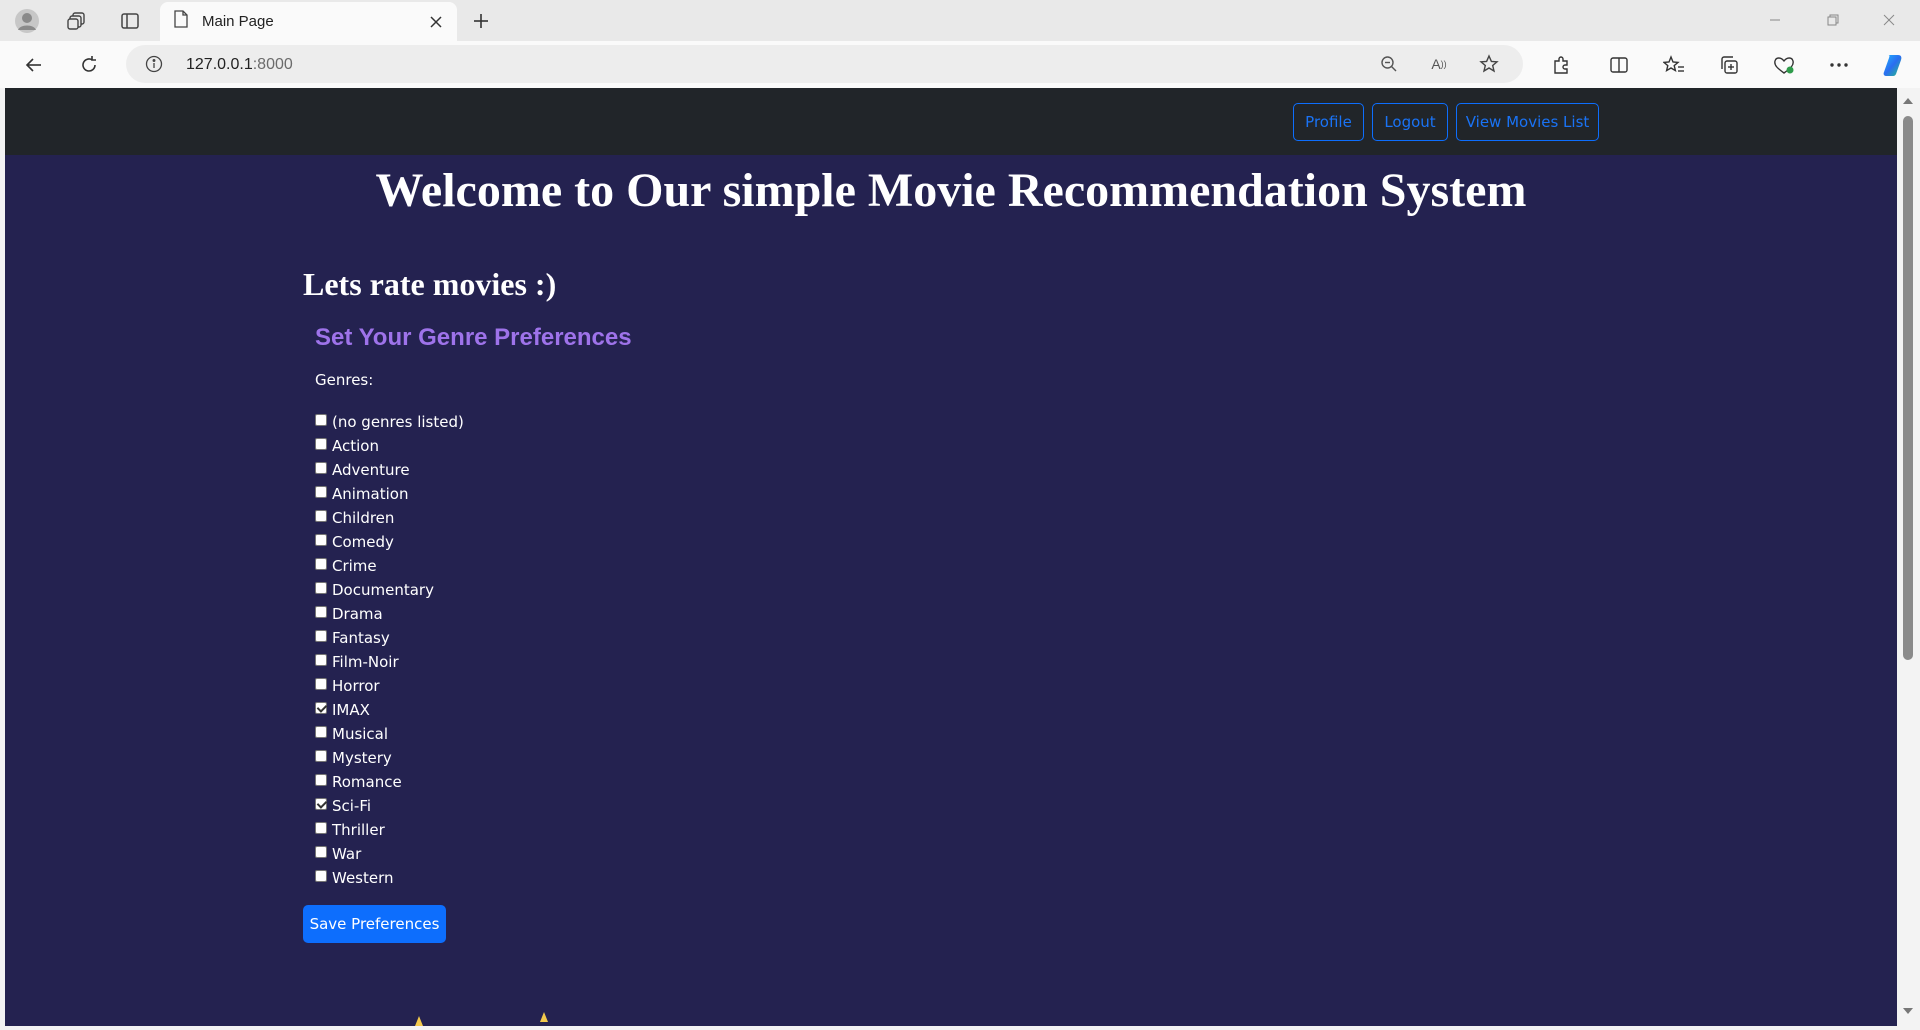  What do you see at coordinates (365, 662) in the screenshot?
I see `genre-label: Film-Noir` at bounding box center [365, 662].